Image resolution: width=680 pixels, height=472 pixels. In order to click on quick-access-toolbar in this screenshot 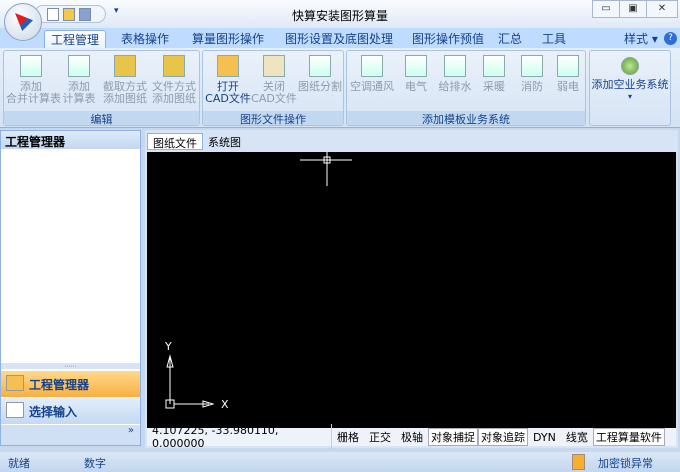, I will do `click(70, 14)`.